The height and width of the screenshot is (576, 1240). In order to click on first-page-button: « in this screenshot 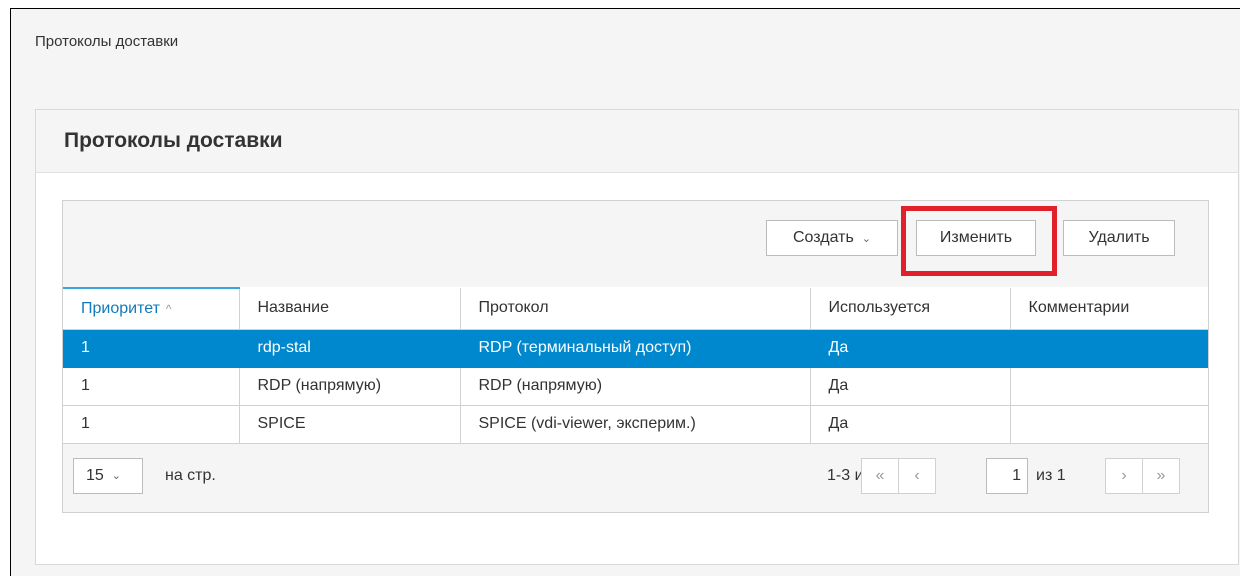, I will do `click(880, 475)`.